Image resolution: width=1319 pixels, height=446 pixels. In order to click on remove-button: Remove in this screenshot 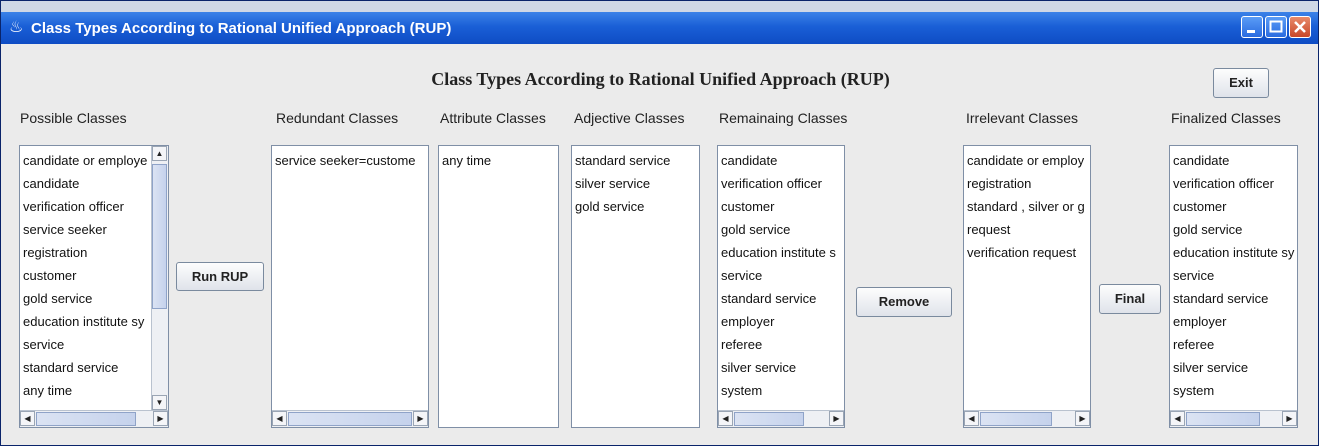, I will do `click(904, 302)`.